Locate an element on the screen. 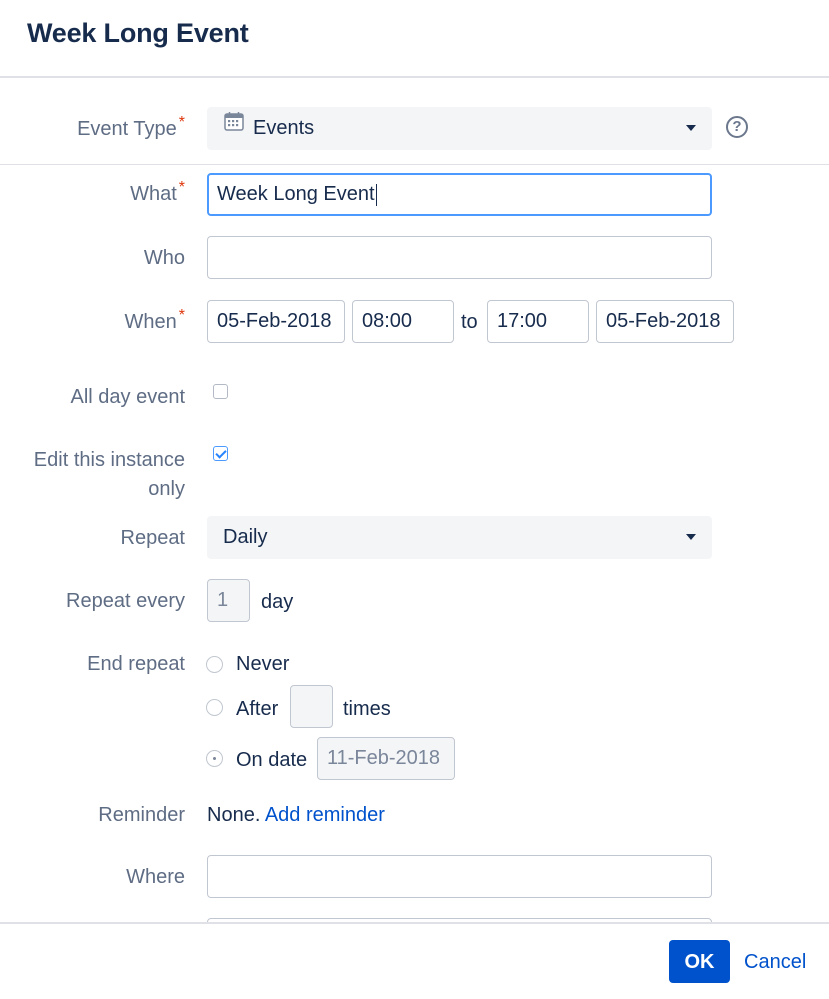 Image resolution: width=829 pixels, height=999 pixels. end-repeat-date-input: 11-Feb-2018 is located at coordinates (386, 758).